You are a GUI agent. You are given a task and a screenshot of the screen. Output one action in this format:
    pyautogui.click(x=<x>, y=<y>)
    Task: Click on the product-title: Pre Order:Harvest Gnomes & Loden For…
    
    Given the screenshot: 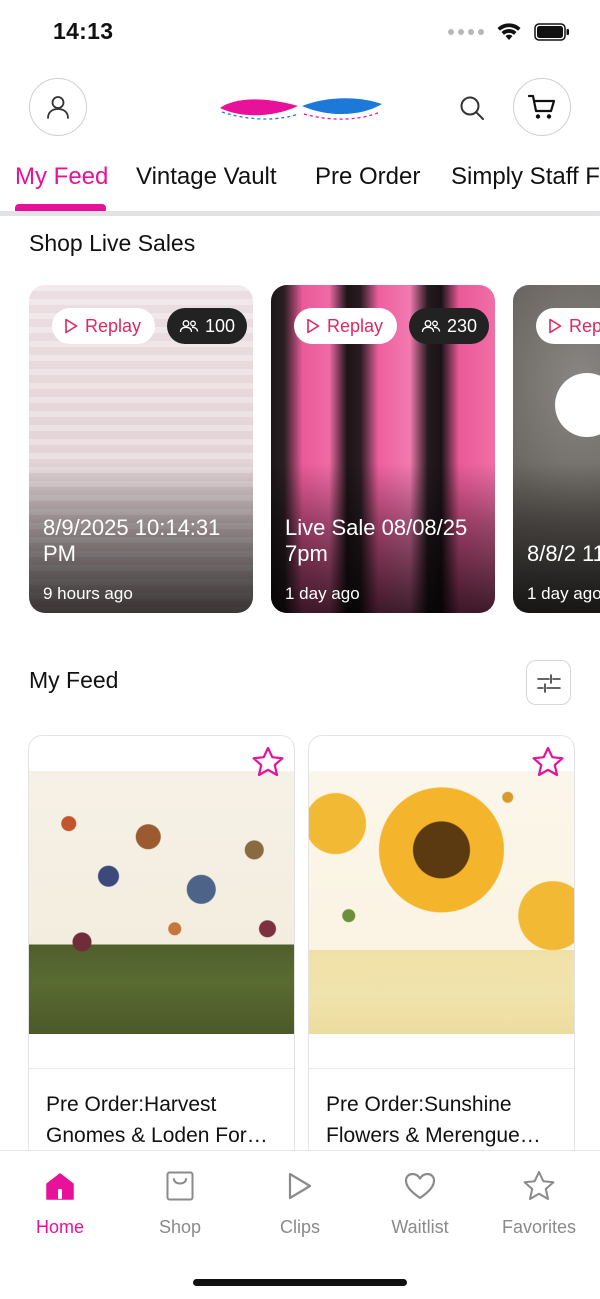 What is the action you would take?
    pyautogui.click(x=157, y=1120)
    